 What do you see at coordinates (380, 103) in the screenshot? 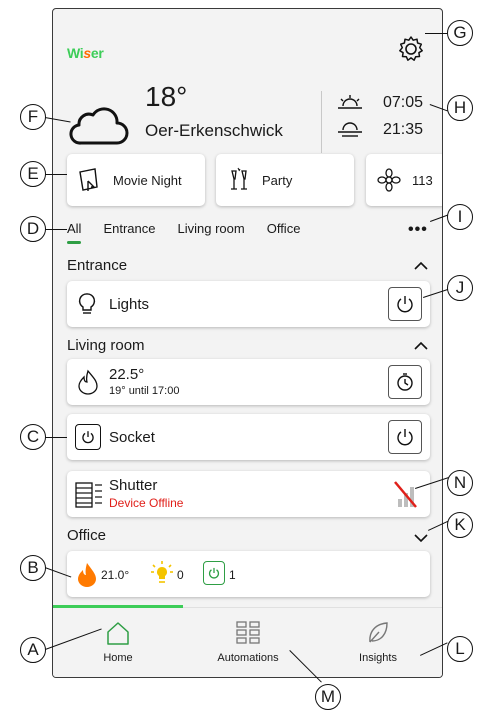
I see `sunrise-row: 07:05` at bounding box center [380, 103].